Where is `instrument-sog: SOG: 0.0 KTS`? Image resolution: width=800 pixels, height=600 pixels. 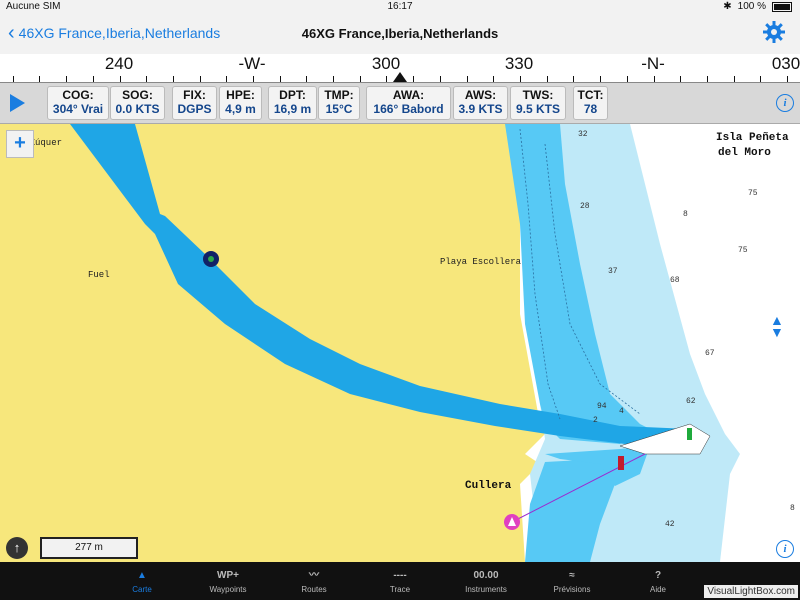 instrument-sog: SOG: 0.0 KTS is located at coordinates (137, 103).